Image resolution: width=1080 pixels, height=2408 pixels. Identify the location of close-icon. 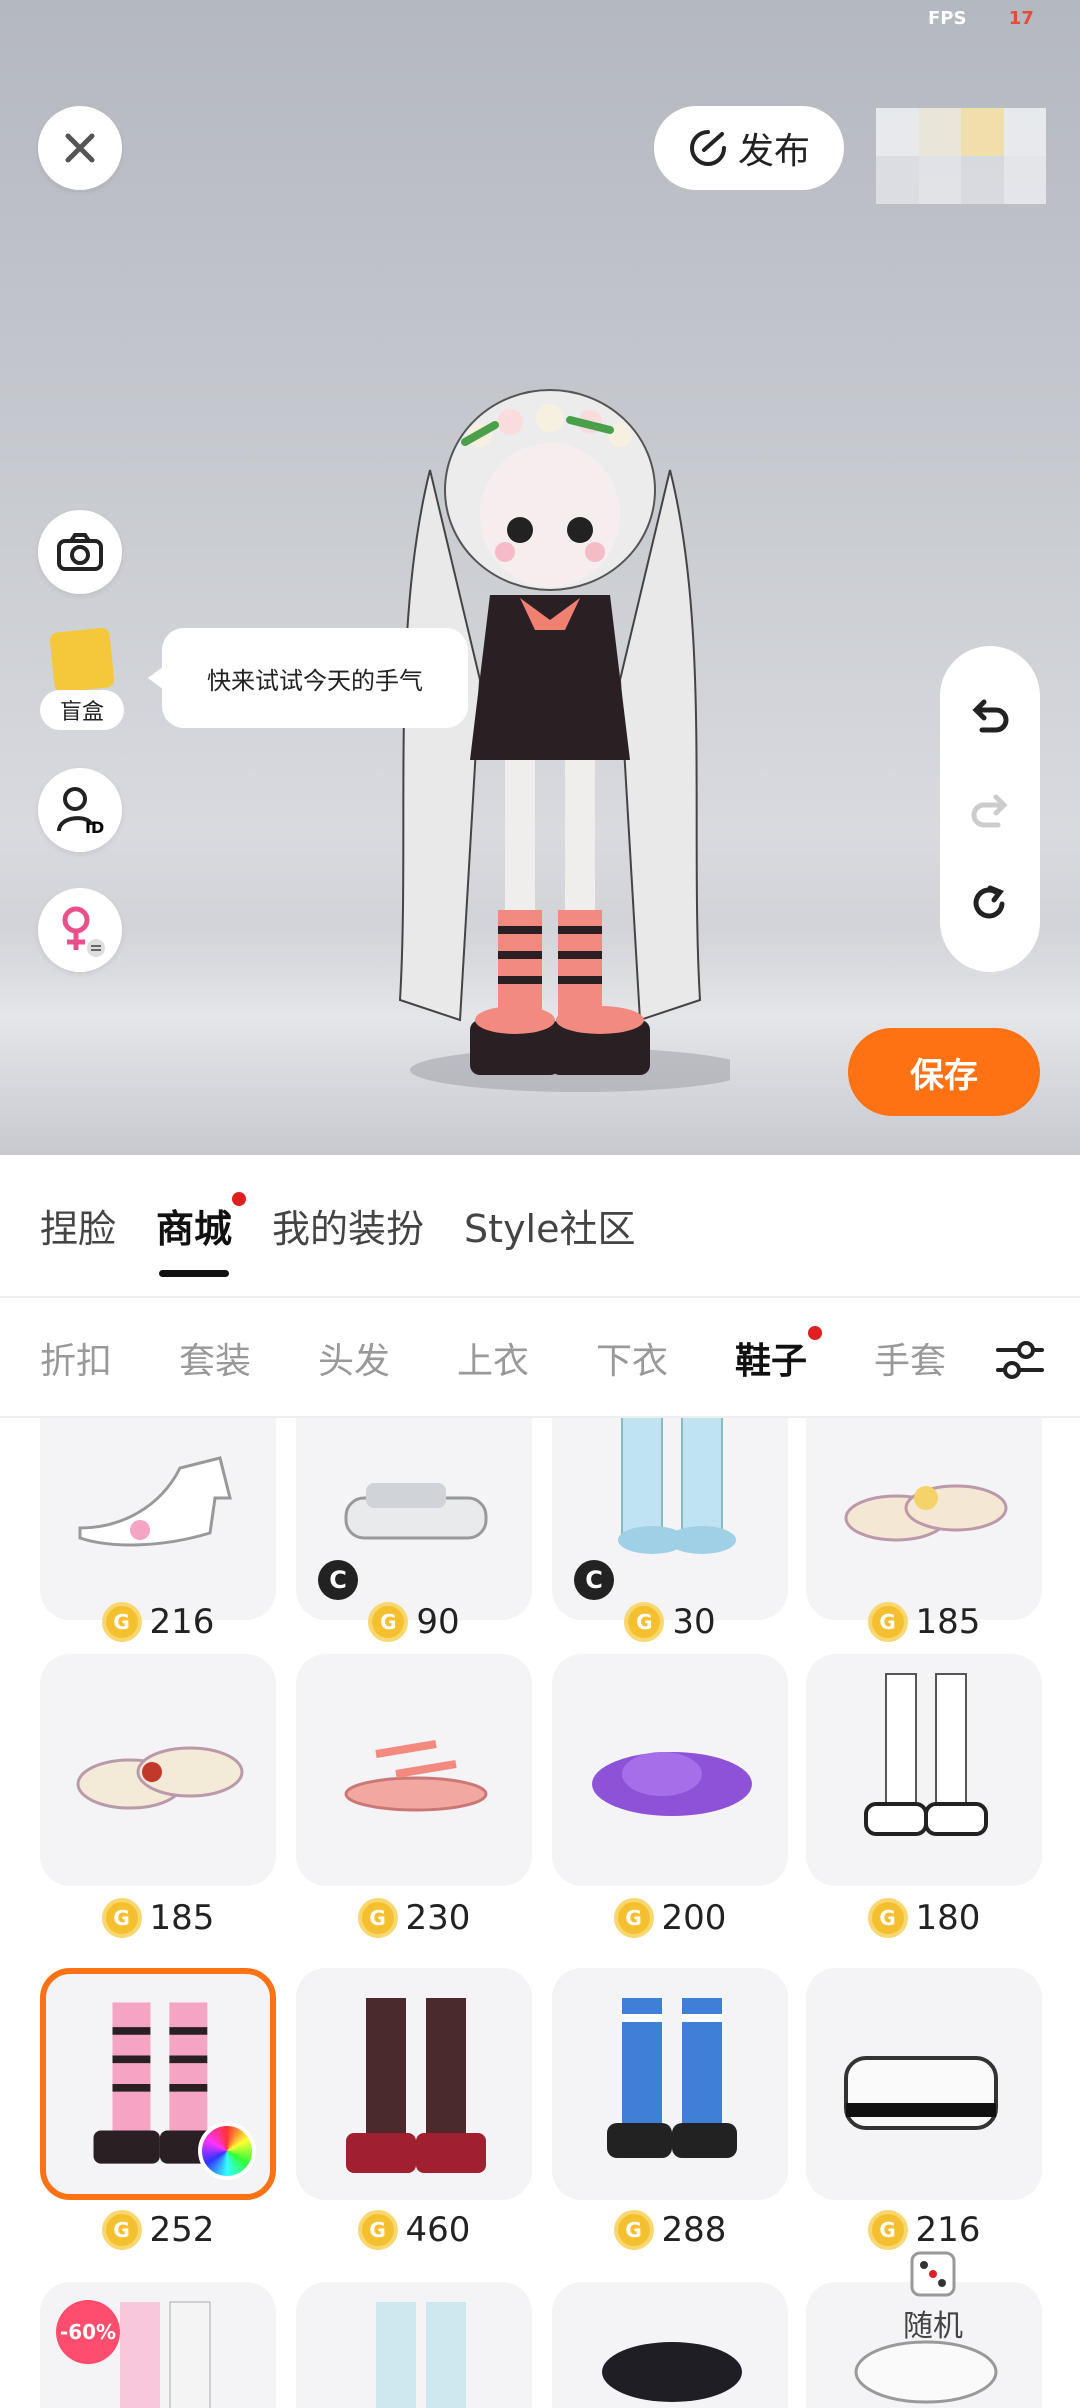
(80, 148).